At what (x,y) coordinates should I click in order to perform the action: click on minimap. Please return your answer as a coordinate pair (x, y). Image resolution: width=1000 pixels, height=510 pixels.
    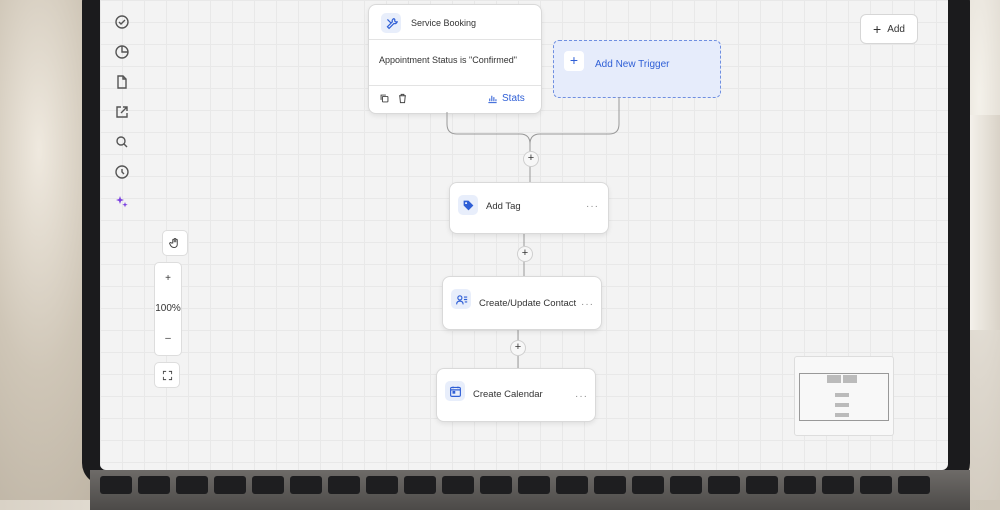
    Looking at the image, I should click on (844, 396).